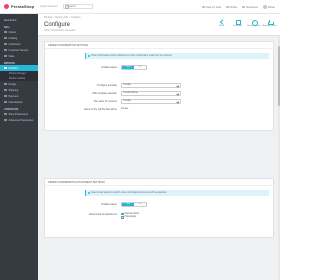 The height and width of the screenshot is (280, 320). What do you see at coordinates (243, 7) in the screenshot?
I see `user-icon` at bounding box center [243, 7].